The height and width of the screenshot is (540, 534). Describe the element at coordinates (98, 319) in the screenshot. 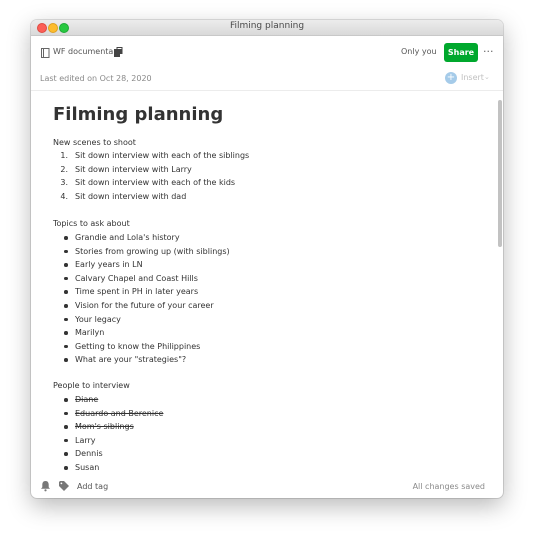

I see `list-item-text: Your legacy` at that location.